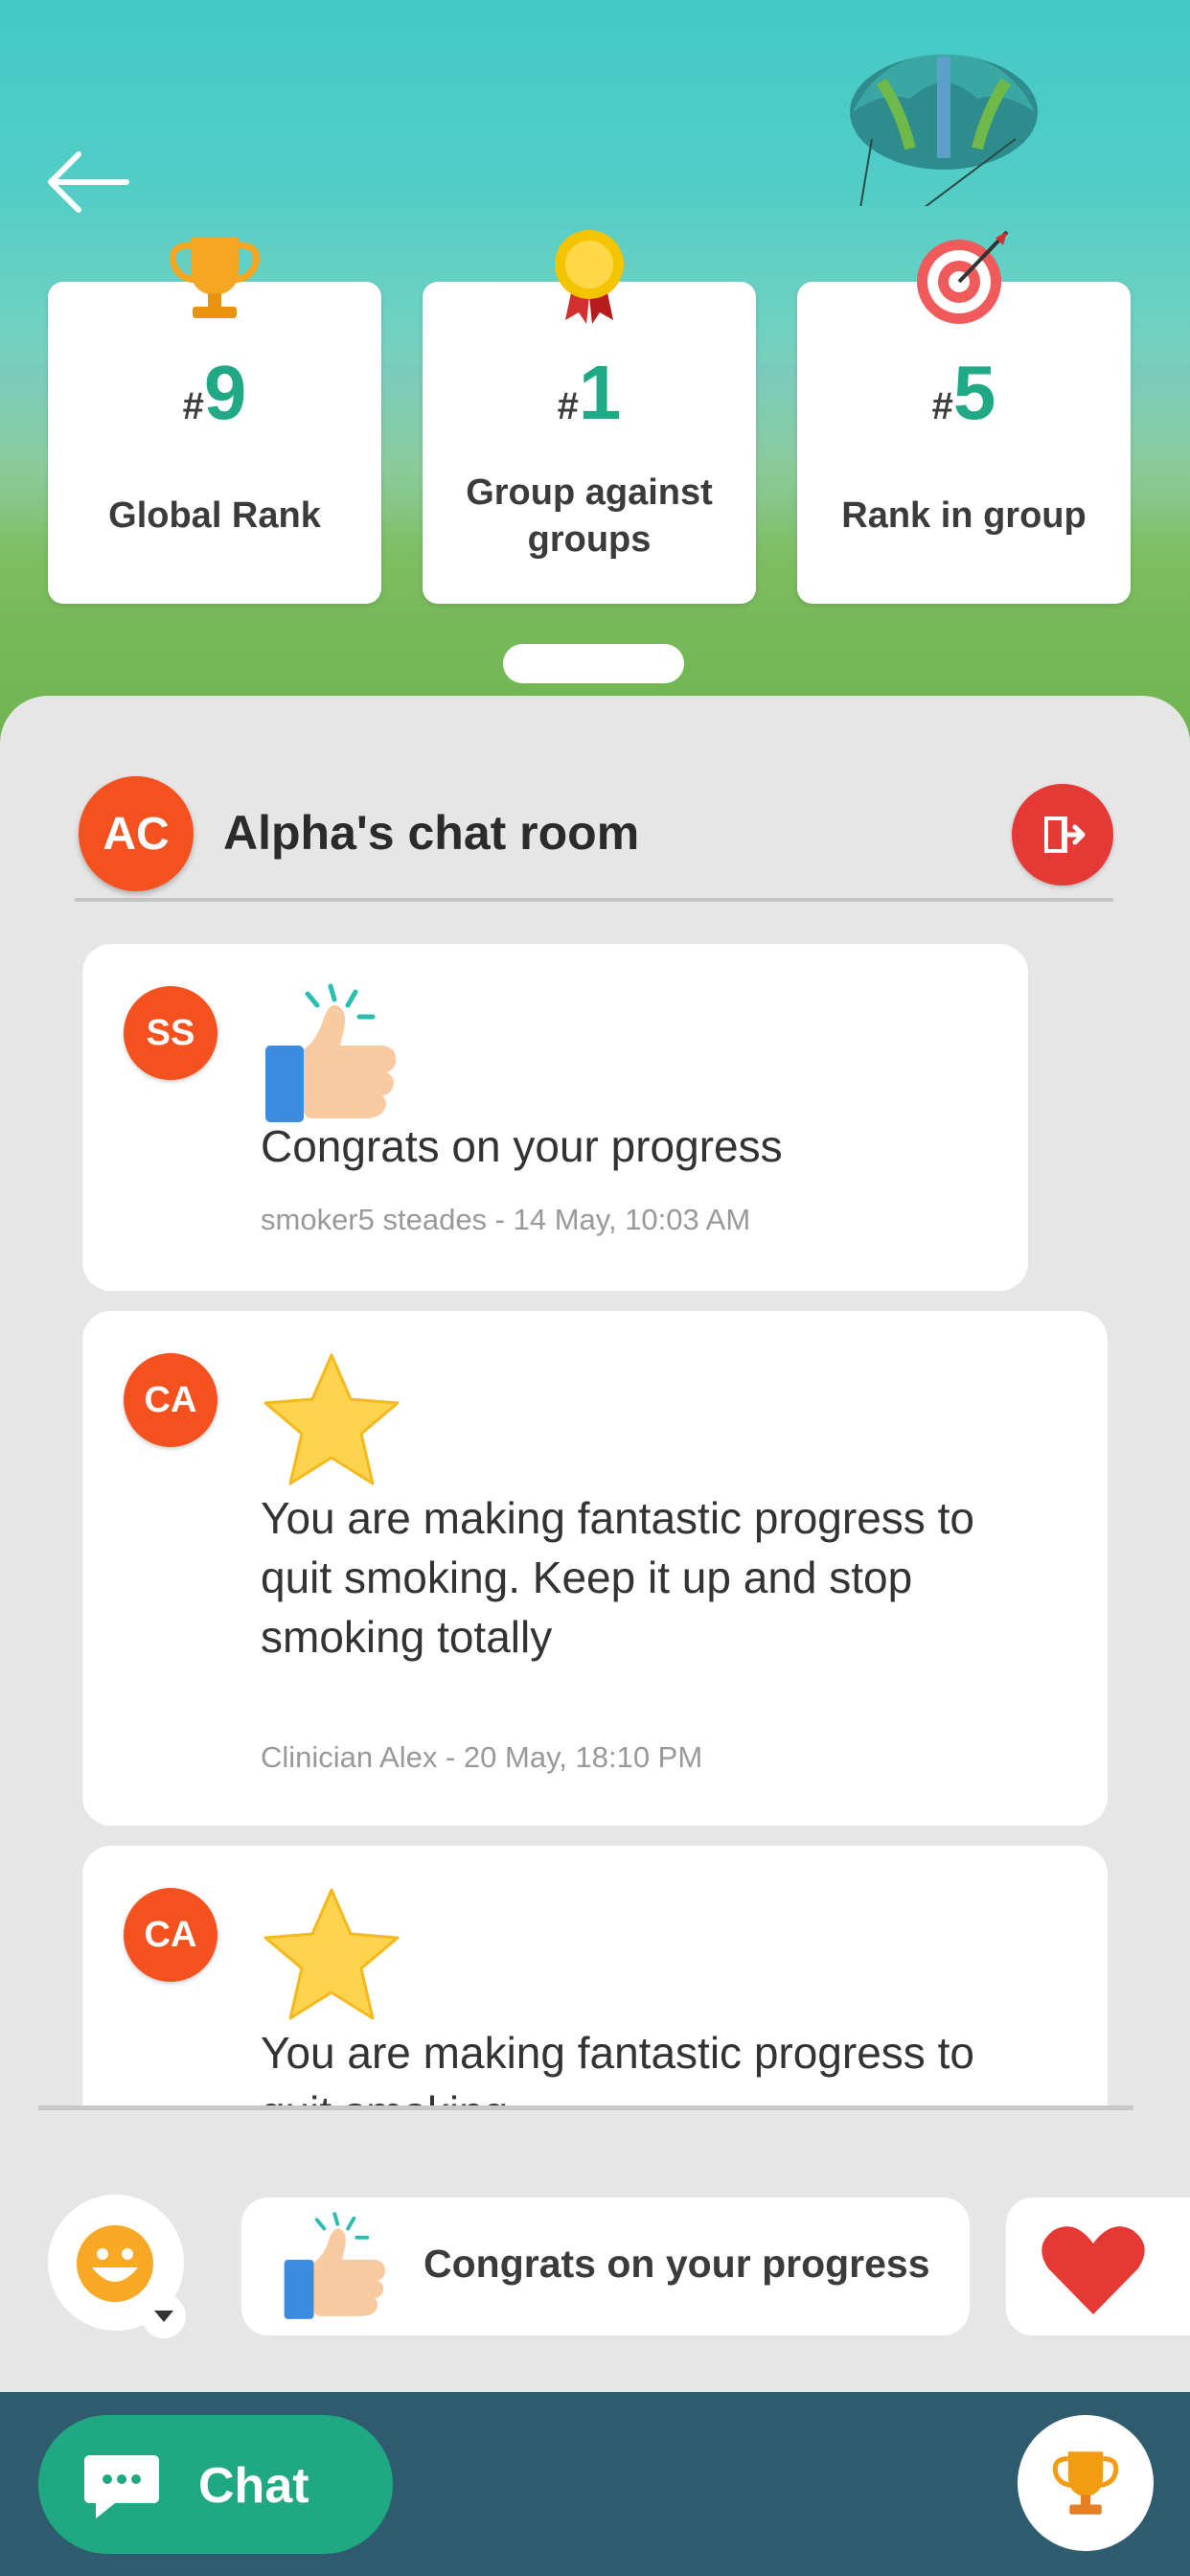  I want to click on caret-down-icon, so click(163, 2317).